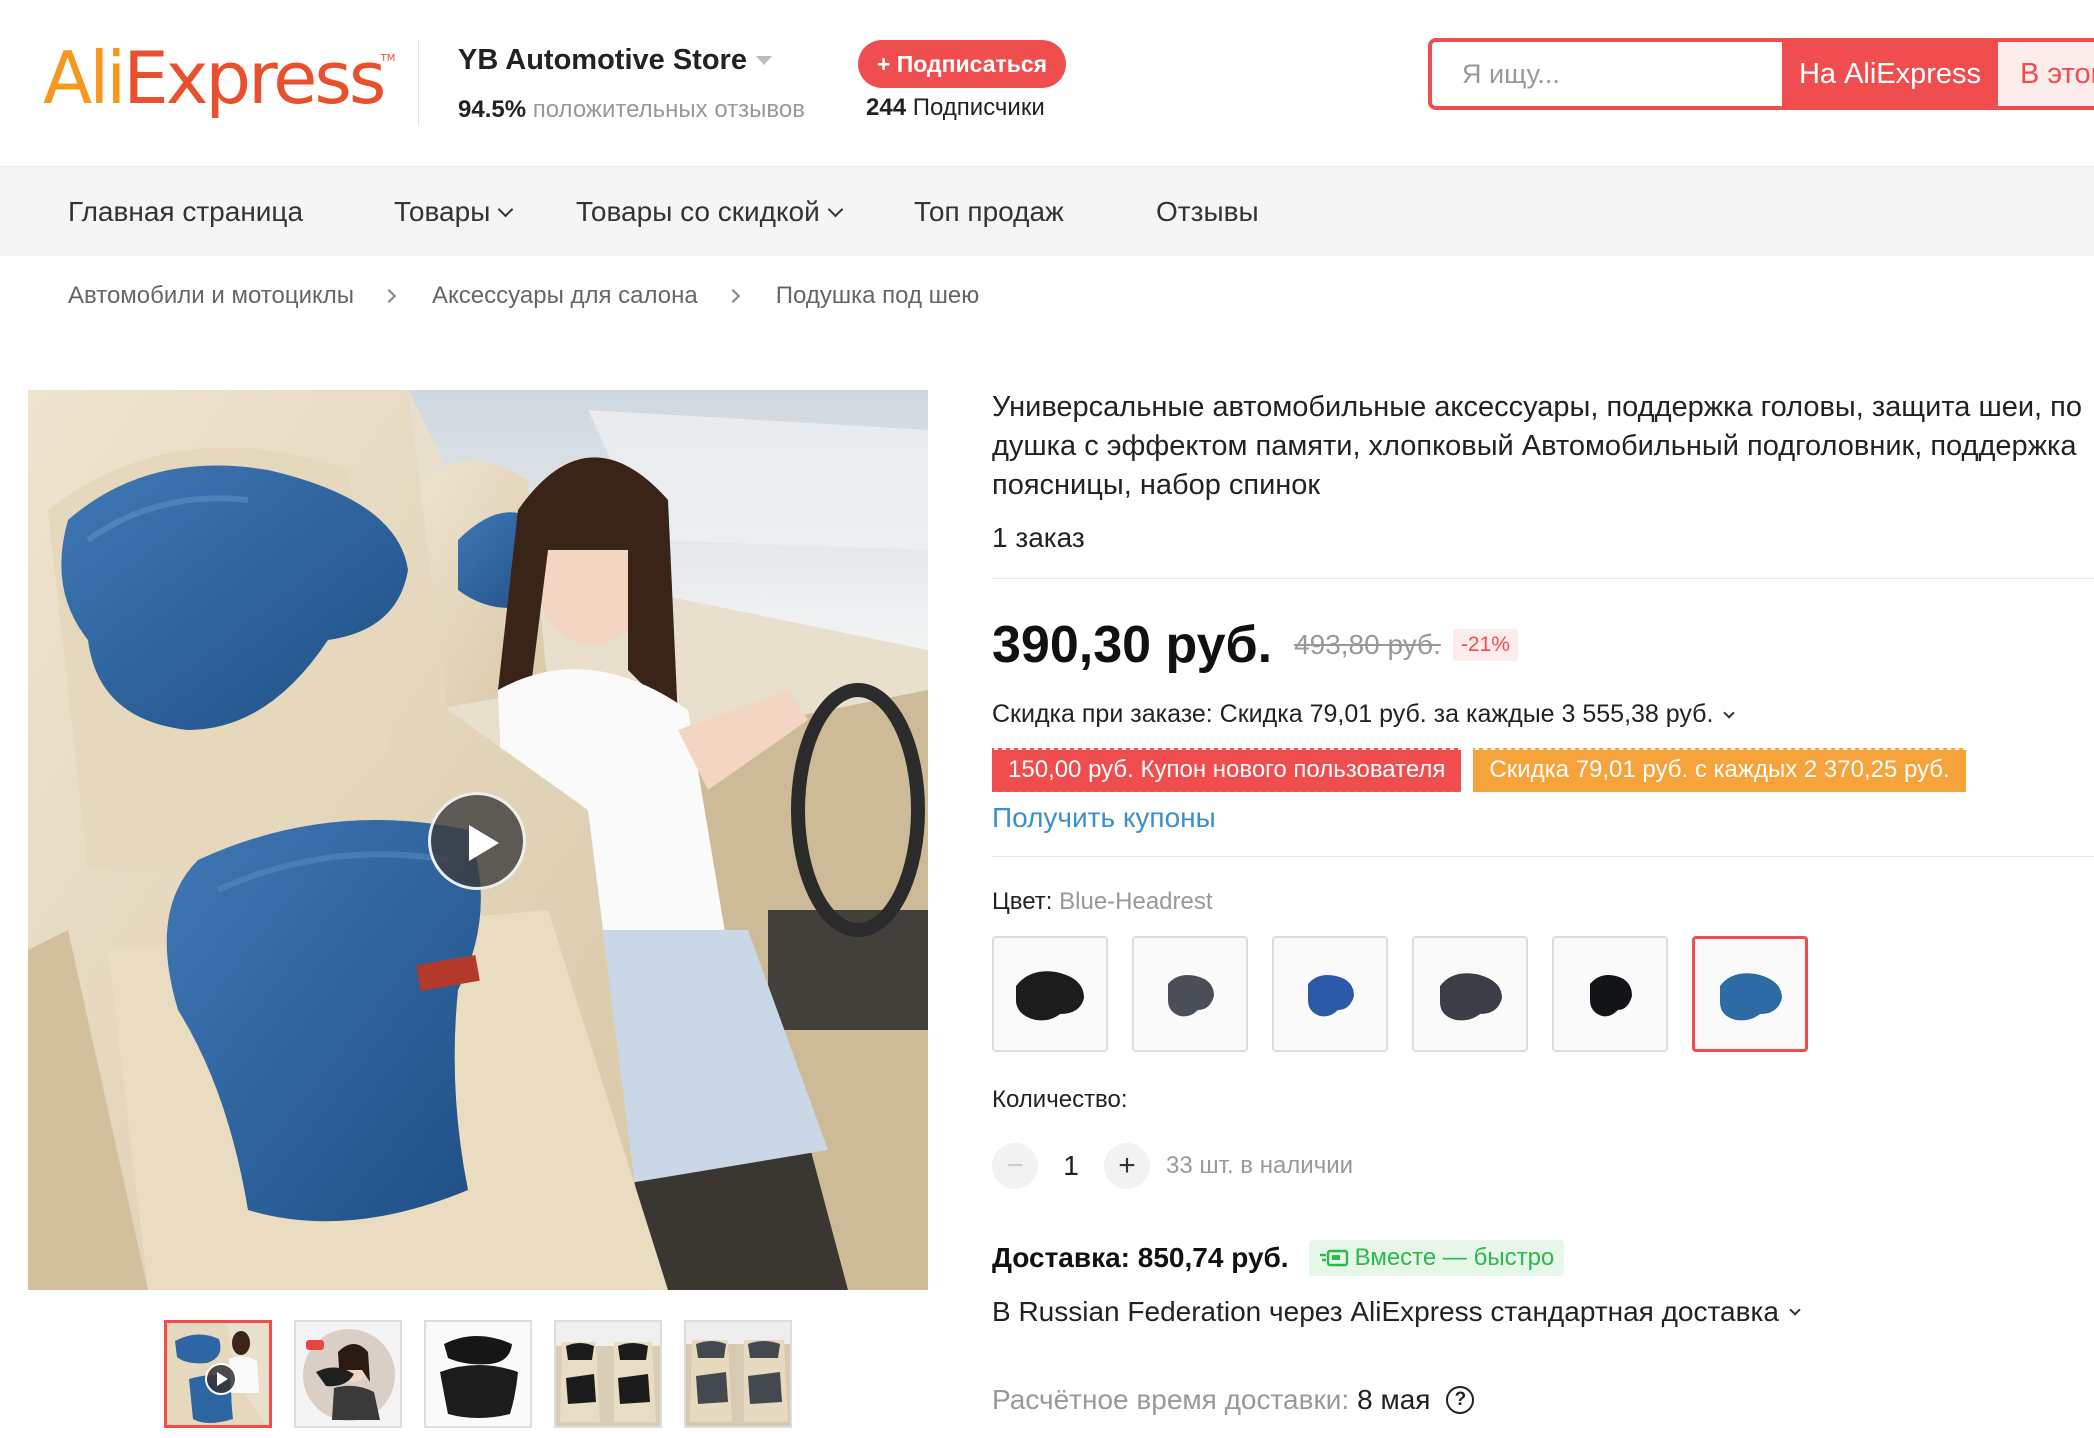  I want to click on breadcrumb-neck-pillow: Подушка под шею, so click(877, 296).